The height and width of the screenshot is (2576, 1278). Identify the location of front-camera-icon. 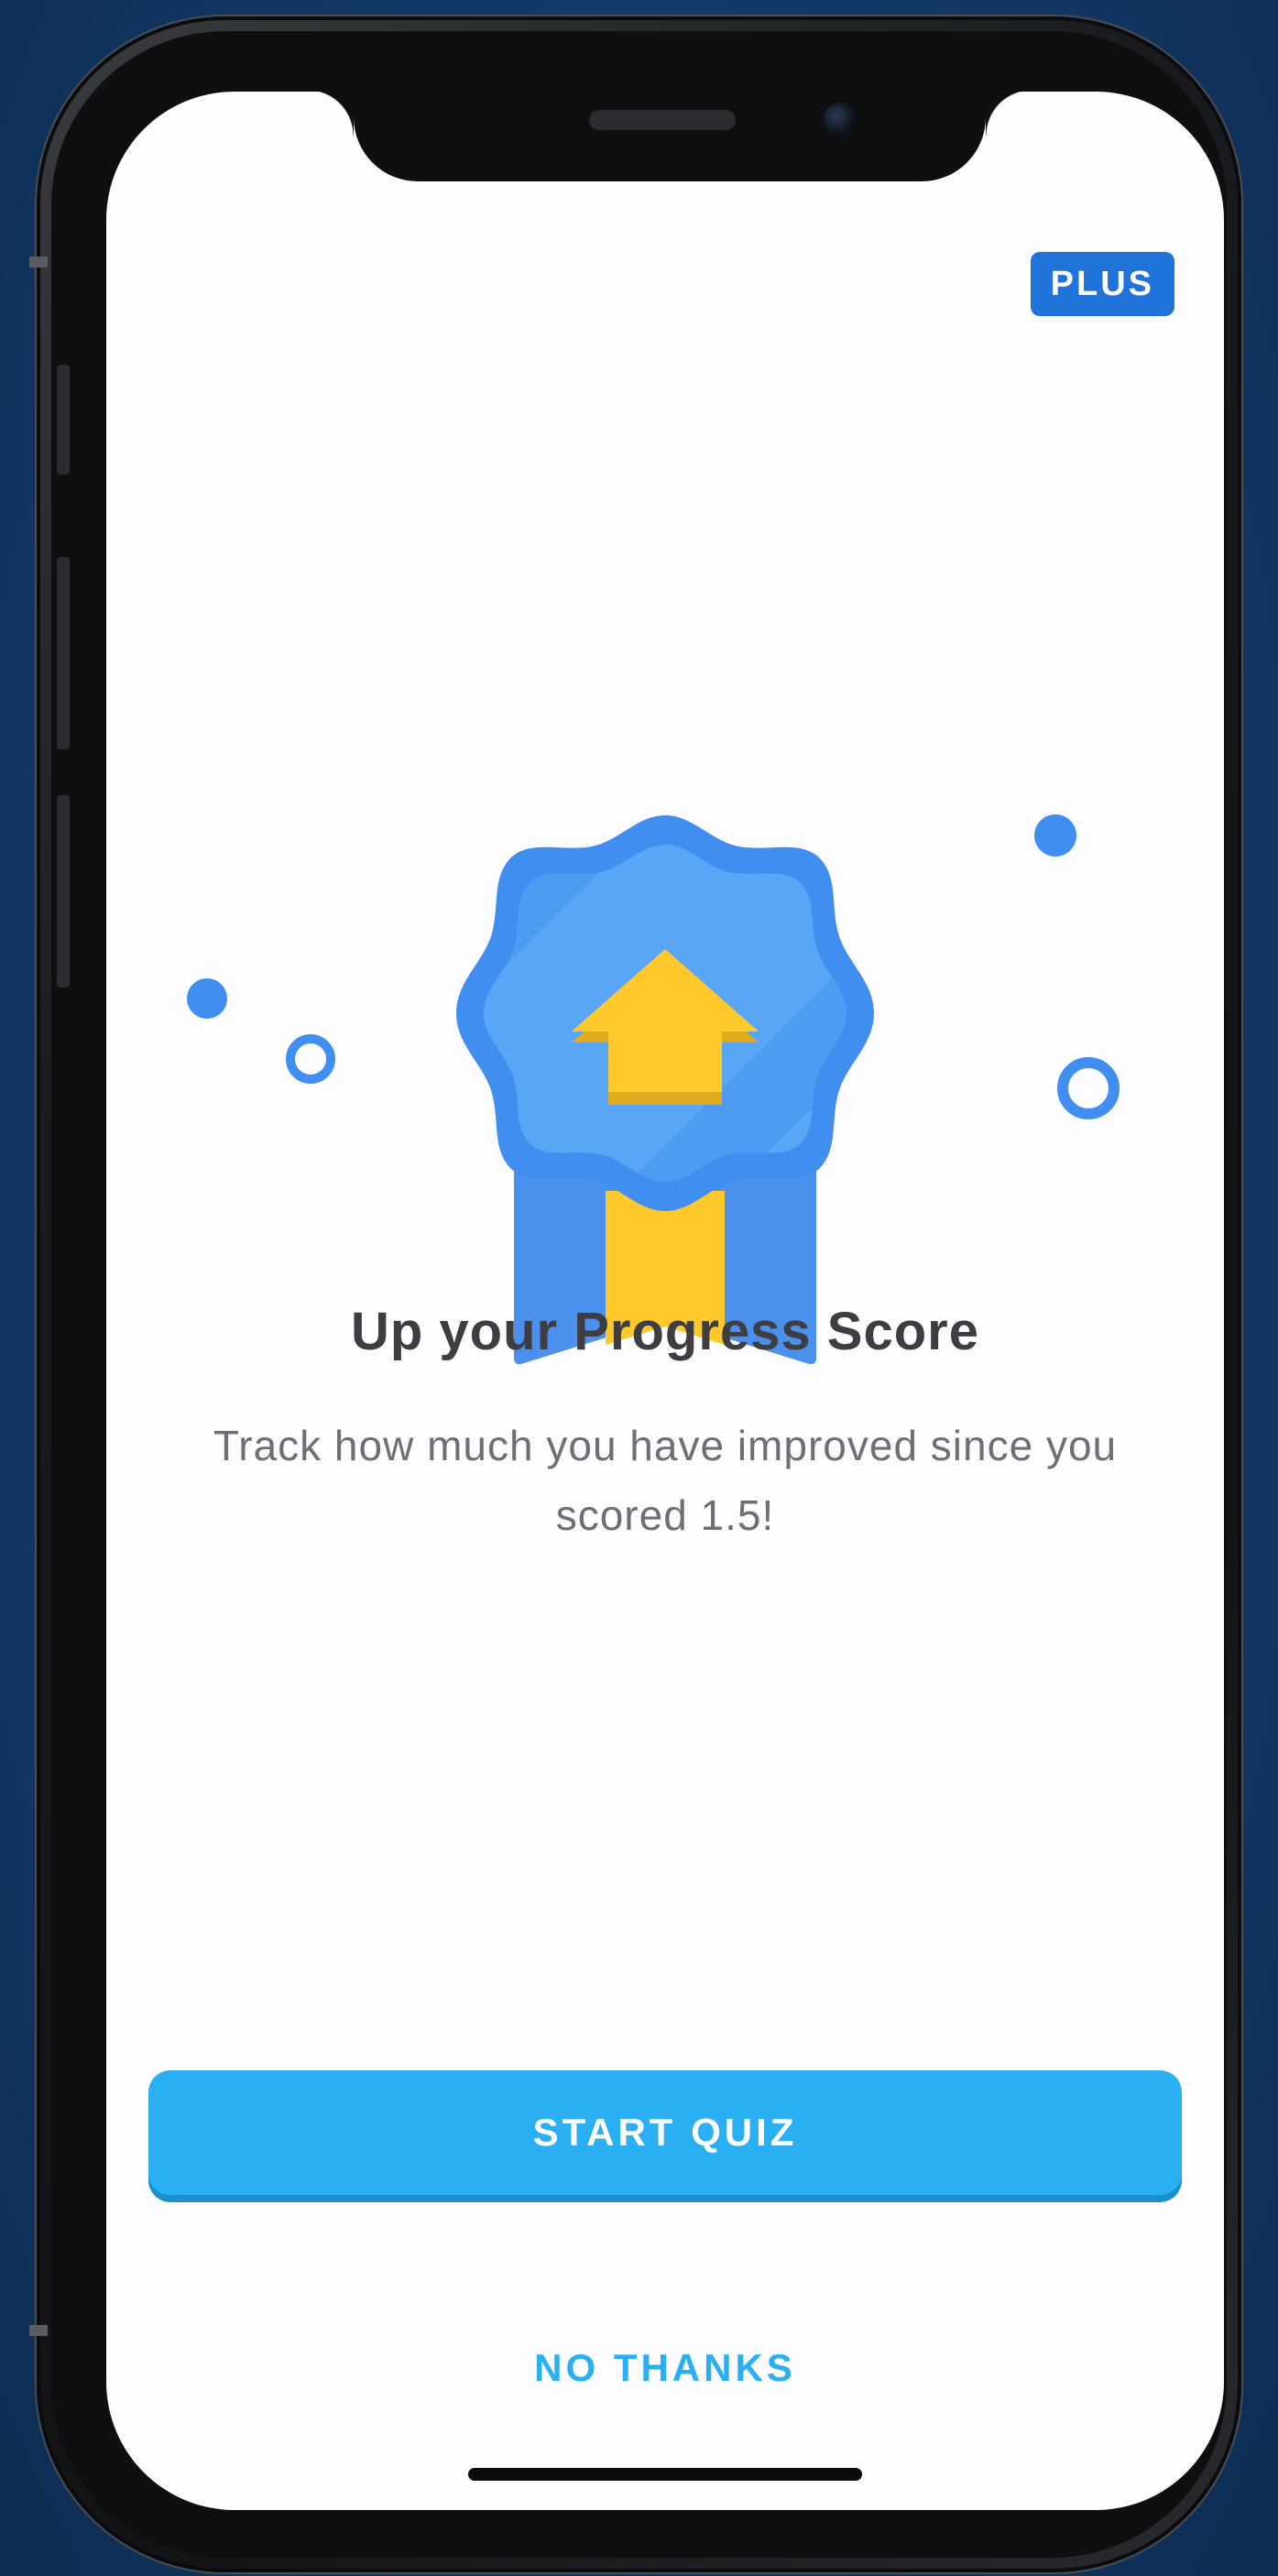
(841, 119).